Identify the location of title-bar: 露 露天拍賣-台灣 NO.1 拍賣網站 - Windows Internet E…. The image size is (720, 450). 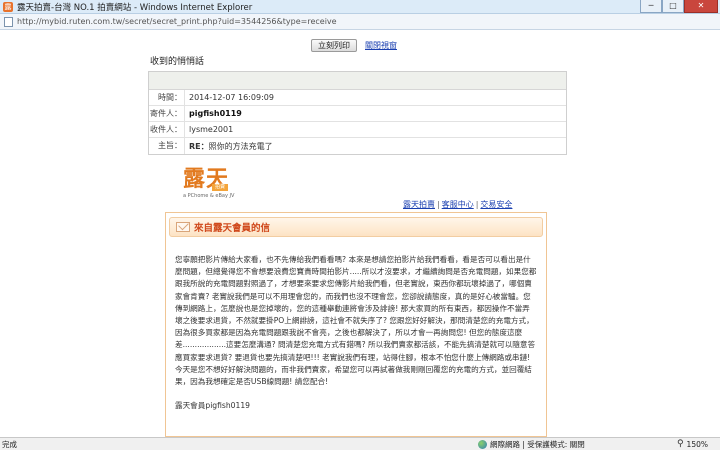
(360, 7).